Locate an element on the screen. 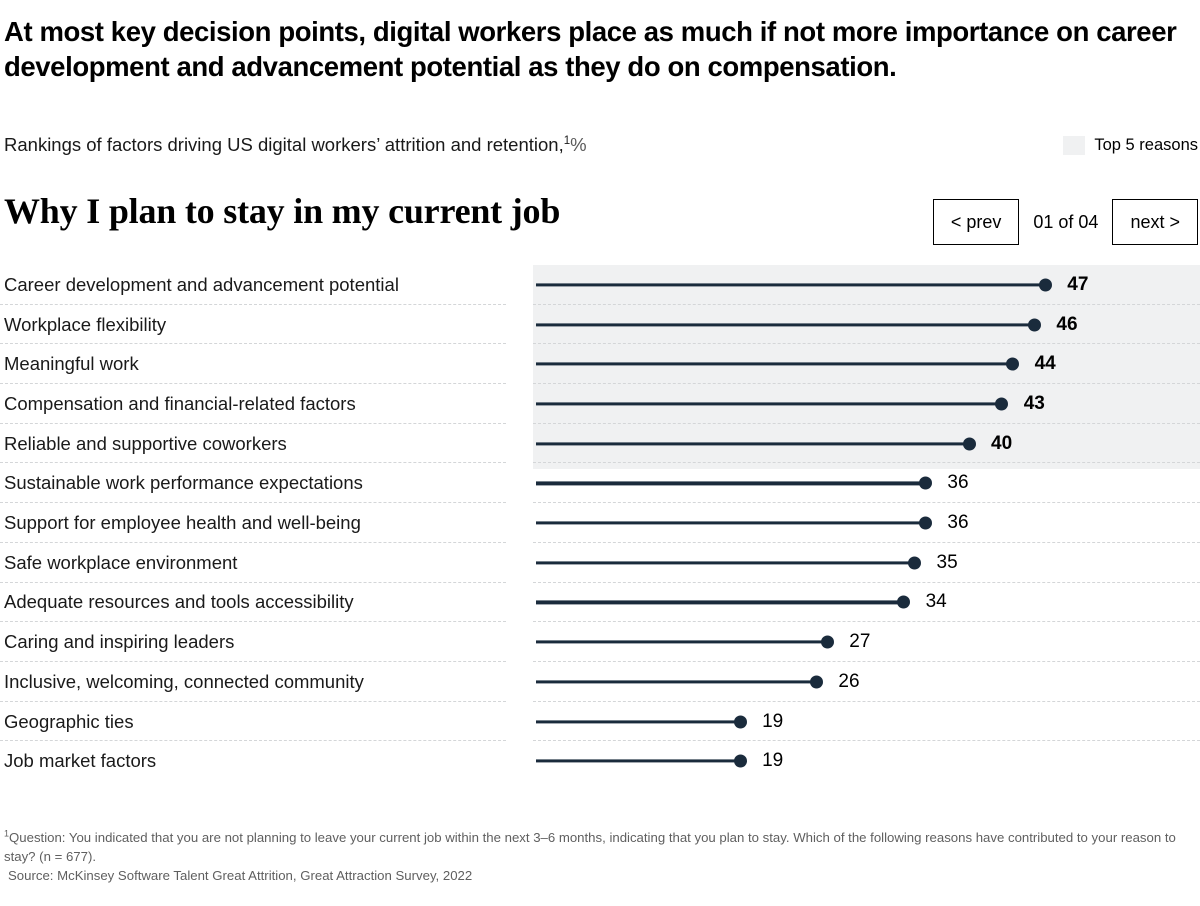 This screenshot has height=906, width=1200. chart-title: Why I plan to stay in my current job is located at coordinates (282, 211).